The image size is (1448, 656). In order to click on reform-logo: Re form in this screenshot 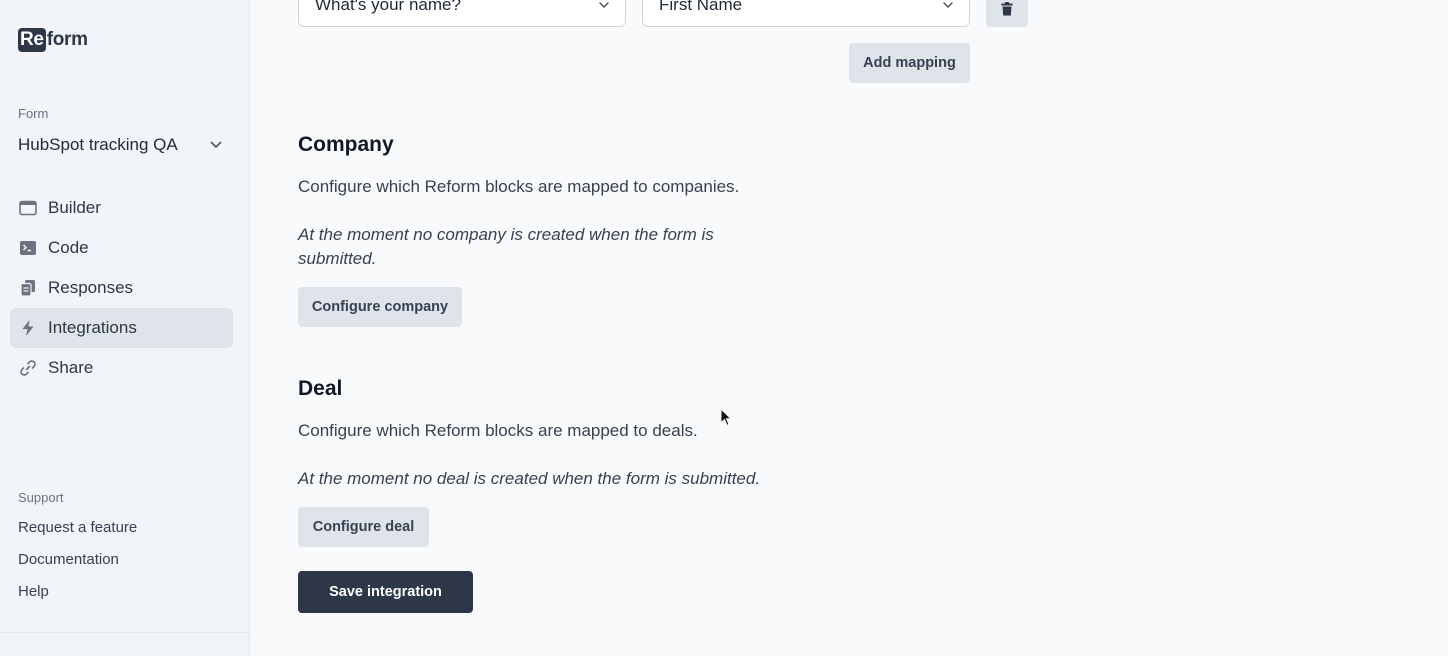, I will do `click(53, 40)`.